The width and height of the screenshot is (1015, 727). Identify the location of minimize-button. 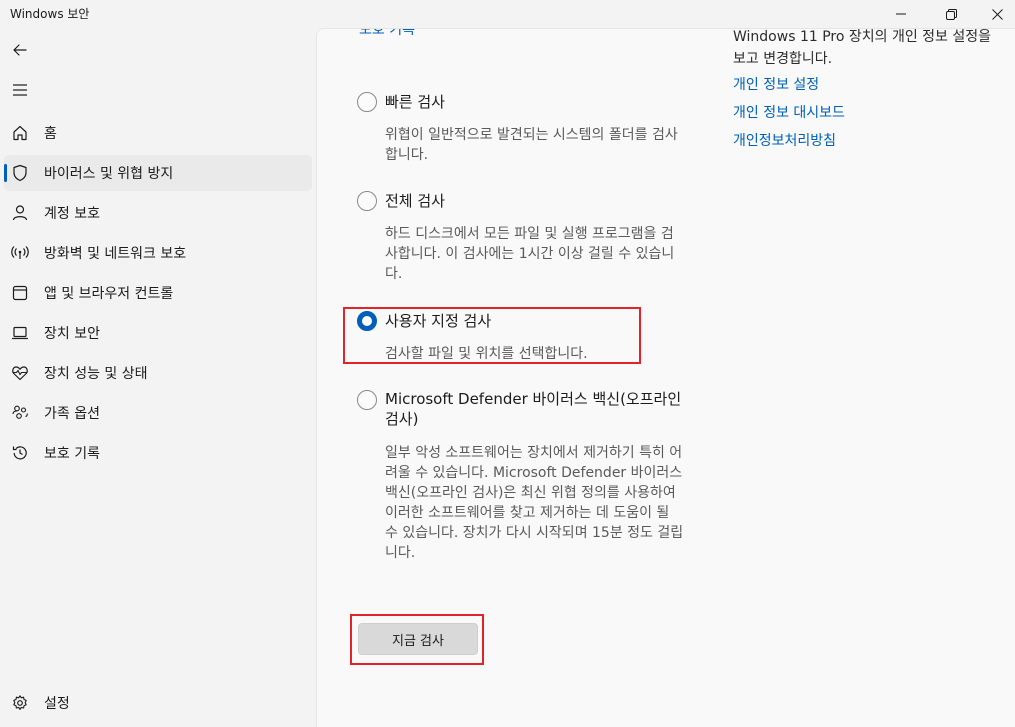
(901, 14).